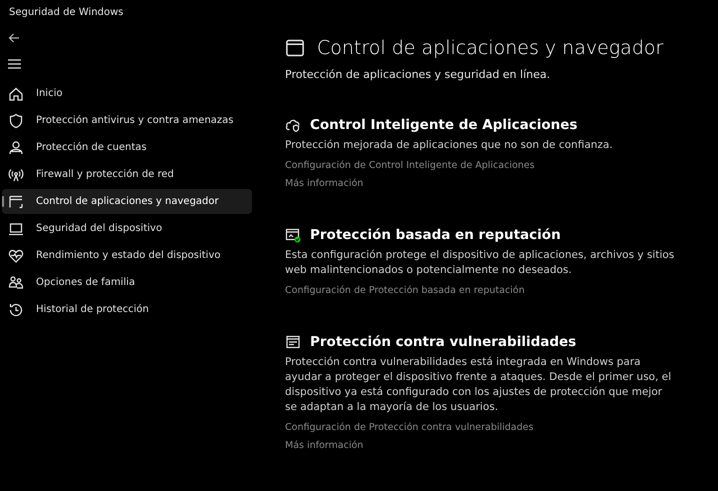 Image resolution: width=718 pixels, height=491 pixels. Describe the element at coordinates (478, 385) in the screenshot. I see `section-description: Protección contra vulnerabilidades está integrada en Windows para ayudar a proteger el dispositivo frente a ataques. Desde el primer uso, el dispositivo ya está configurado con los ajustes de protección que mejor se adaptan a la mayoría de los usuarios.` at that location.